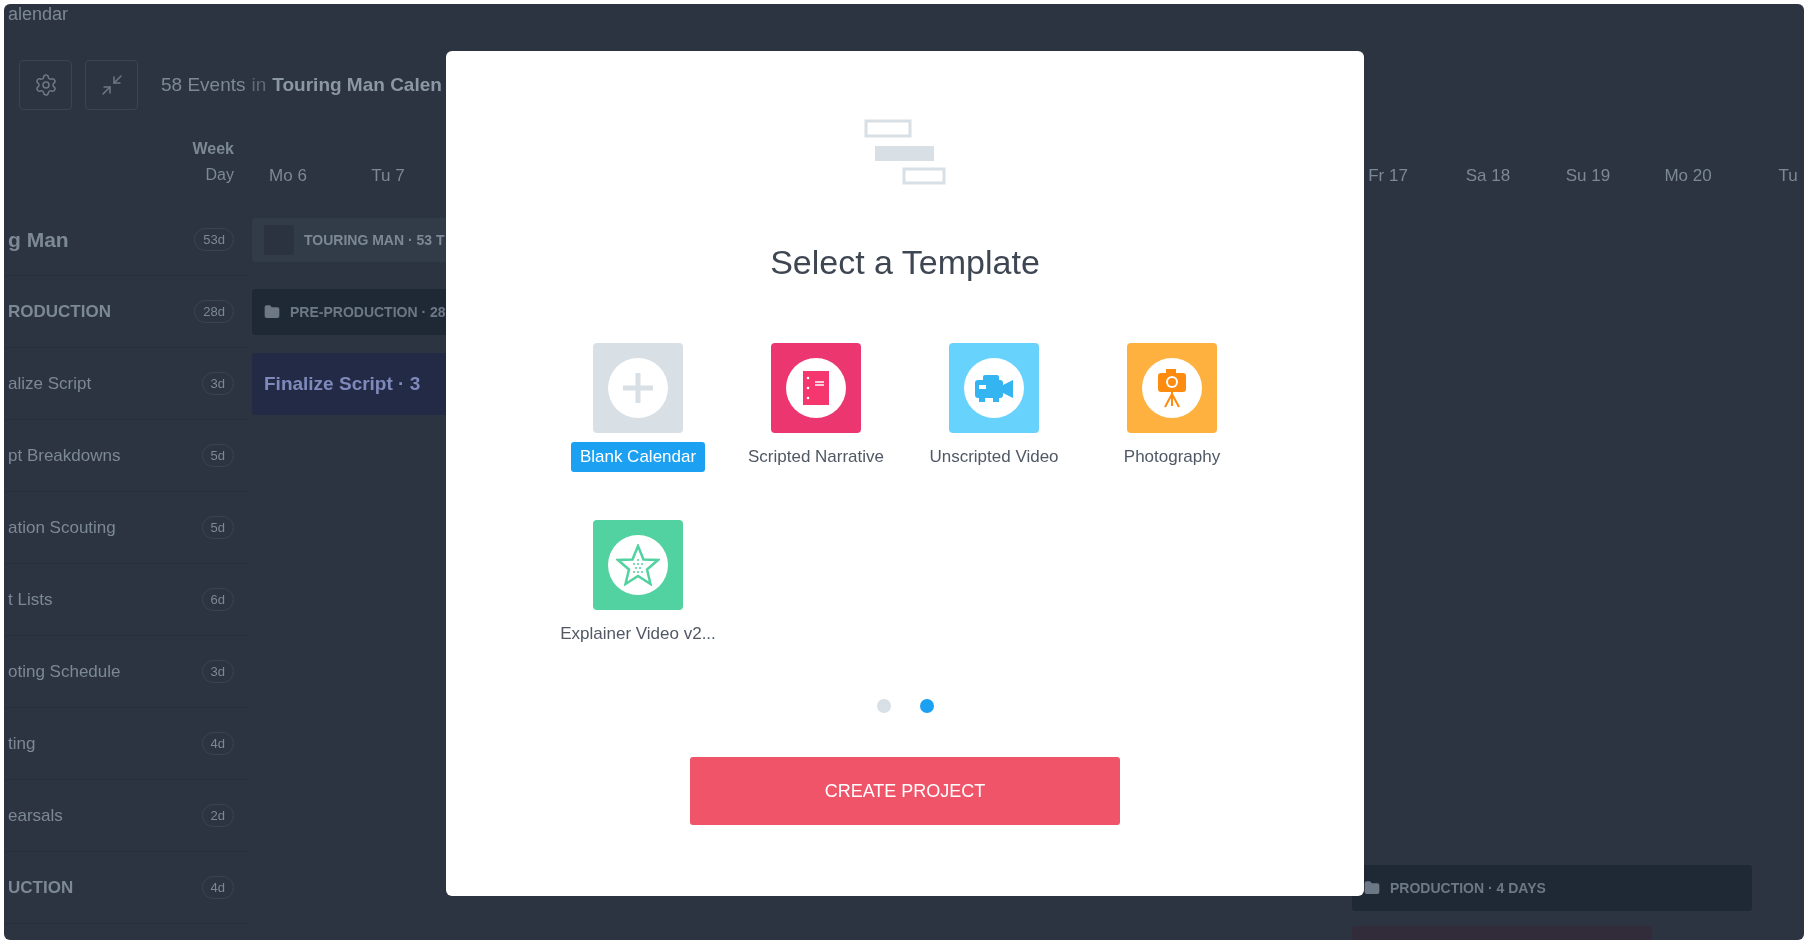 This screenshot has width=1808, height=944. Describe the element at coordinates (1488, 176) in the screenshot. I see `day-header: Sa 18` at that location.